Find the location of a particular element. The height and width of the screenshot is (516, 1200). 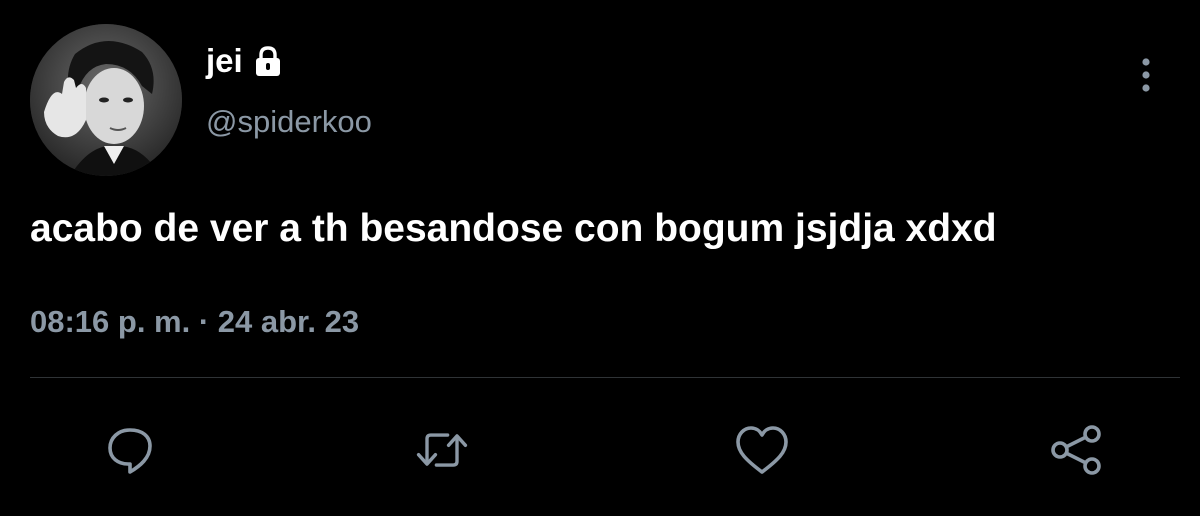

user-handle: @spiderkoo is located at coordinates (289, 121).